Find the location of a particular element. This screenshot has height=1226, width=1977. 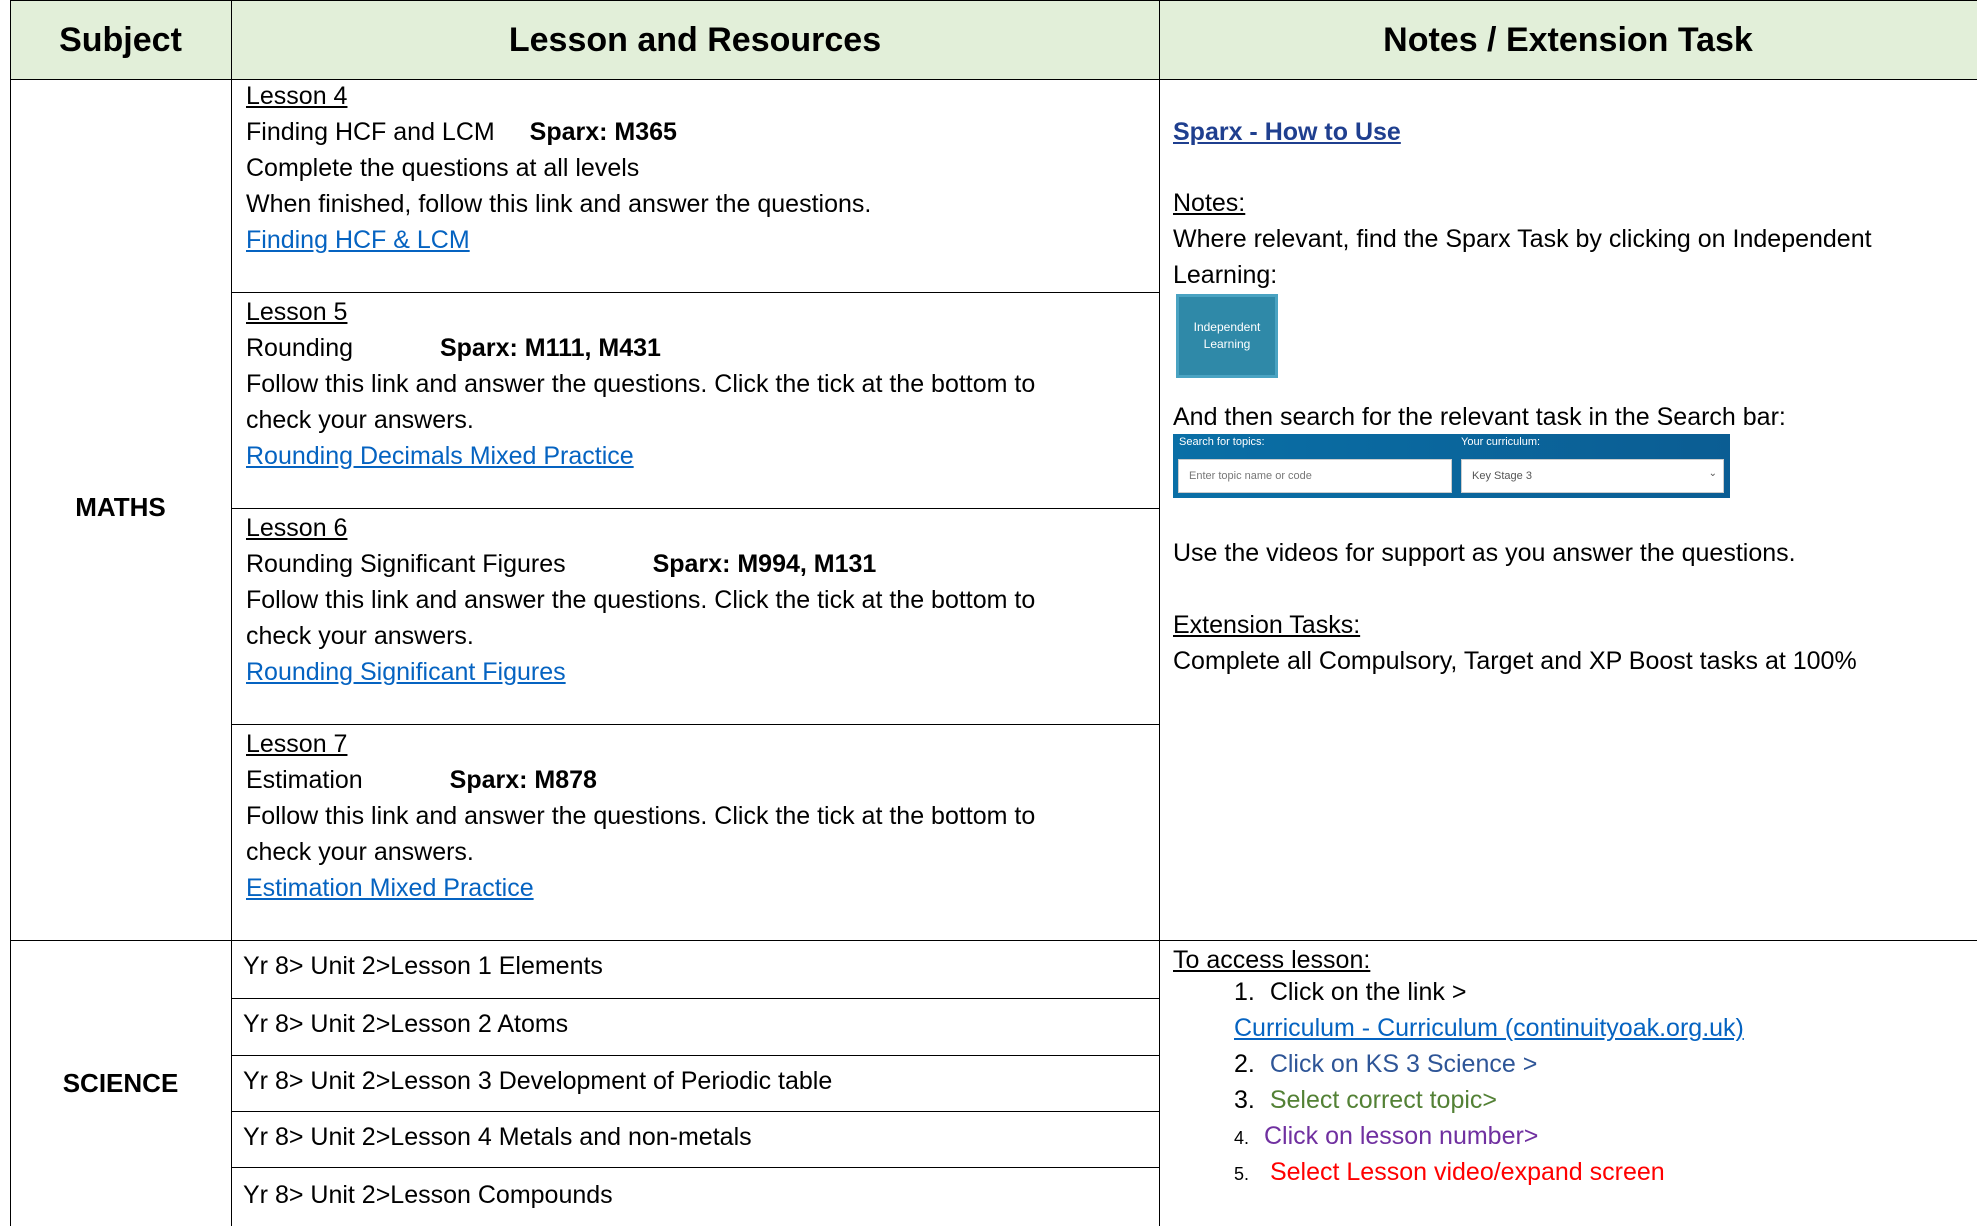

lesson-topic-line: Rounding Sparx: M111, M431 is located at coordinates (640, 348).